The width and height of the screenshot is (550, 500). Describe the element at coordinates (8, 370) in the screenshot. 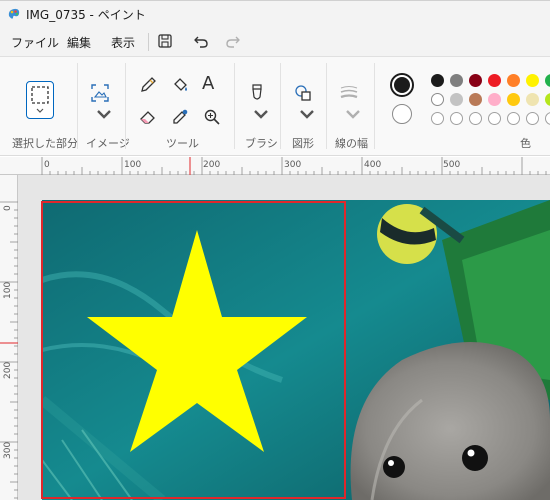

I see `ruler-left-label: 200` at that location.